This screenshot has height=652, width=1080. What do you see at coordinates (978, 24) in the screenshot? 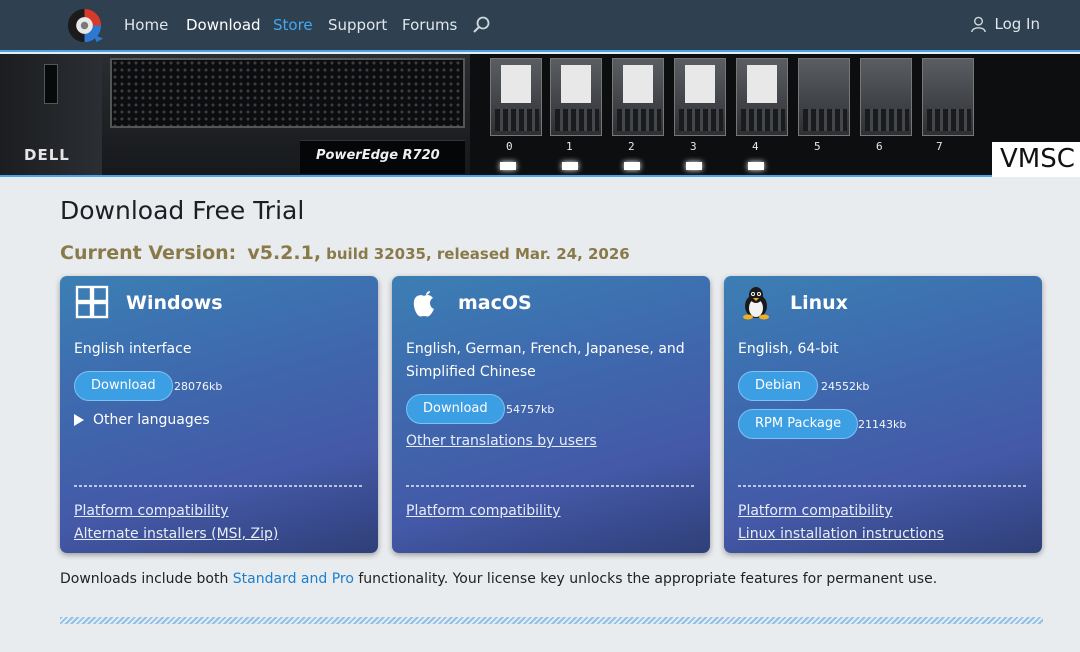
I see `user-icon` at bounding box center [978, 24].